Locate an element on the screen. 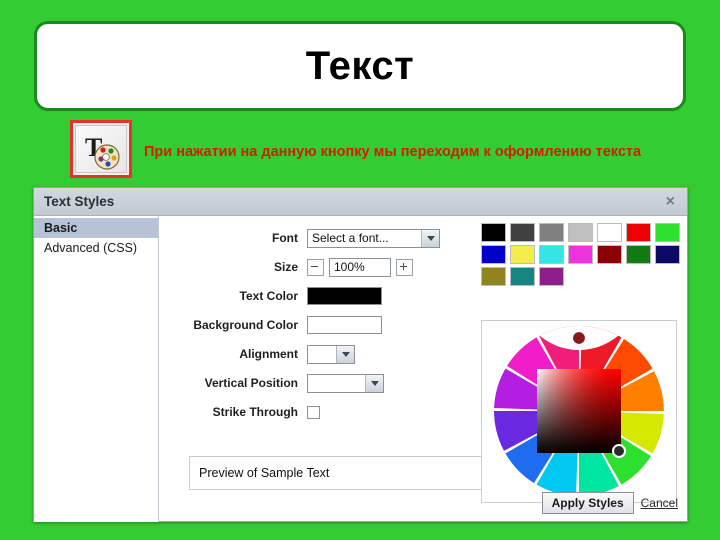 The width and height of the screenshot is (720, 540). cancel-link: Cancel is located at coordinates (659, 503).